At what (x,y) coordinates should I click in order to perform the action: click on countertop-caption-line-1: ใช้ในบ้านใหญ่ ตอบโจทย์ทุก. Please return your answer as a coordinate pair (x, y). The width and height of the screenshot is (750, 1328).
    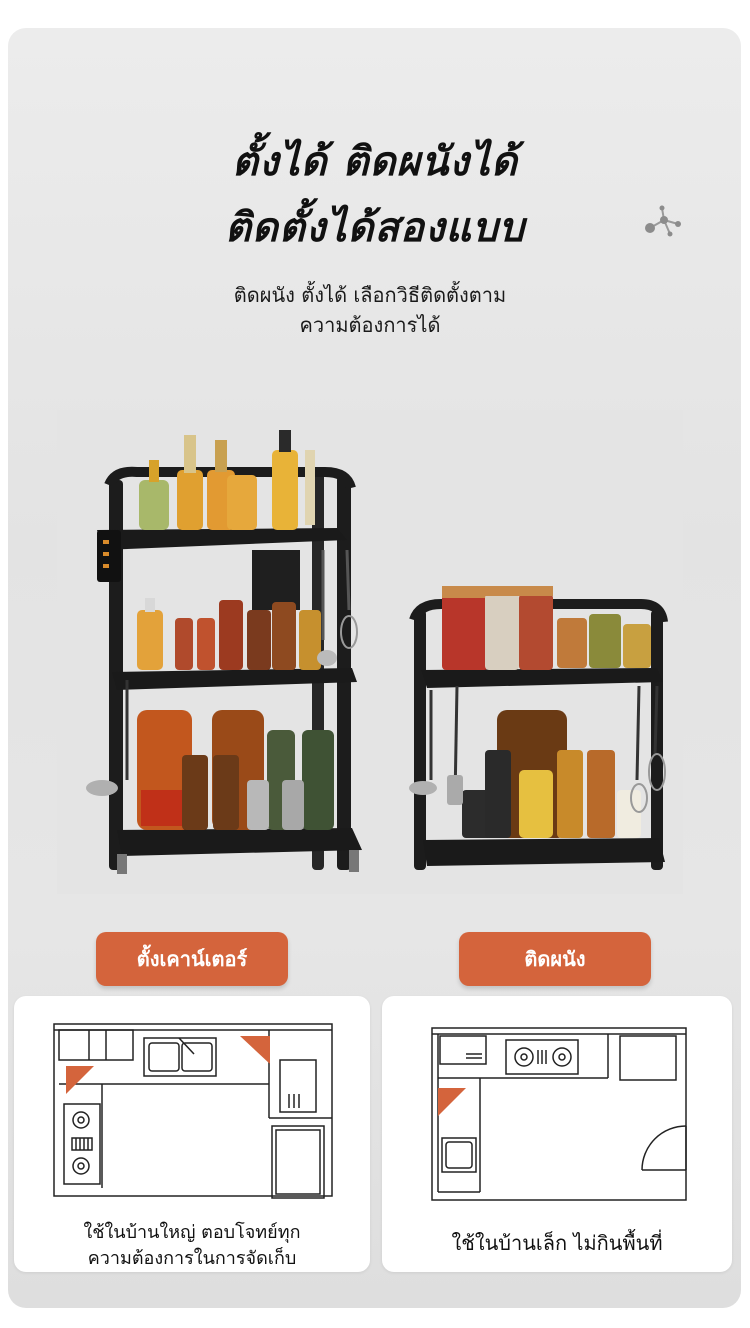
    Looking at the image, I should click on (192, 1232).